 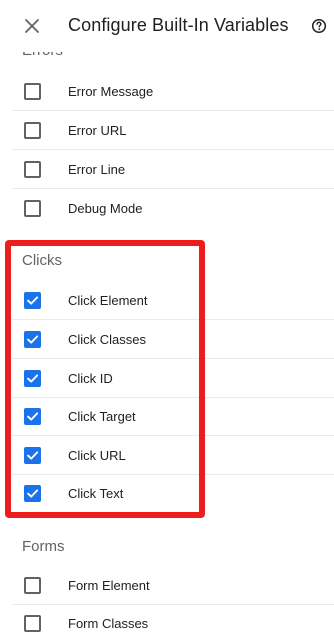 I want to click on item-label: Click Target, so click(x=102, y=416).